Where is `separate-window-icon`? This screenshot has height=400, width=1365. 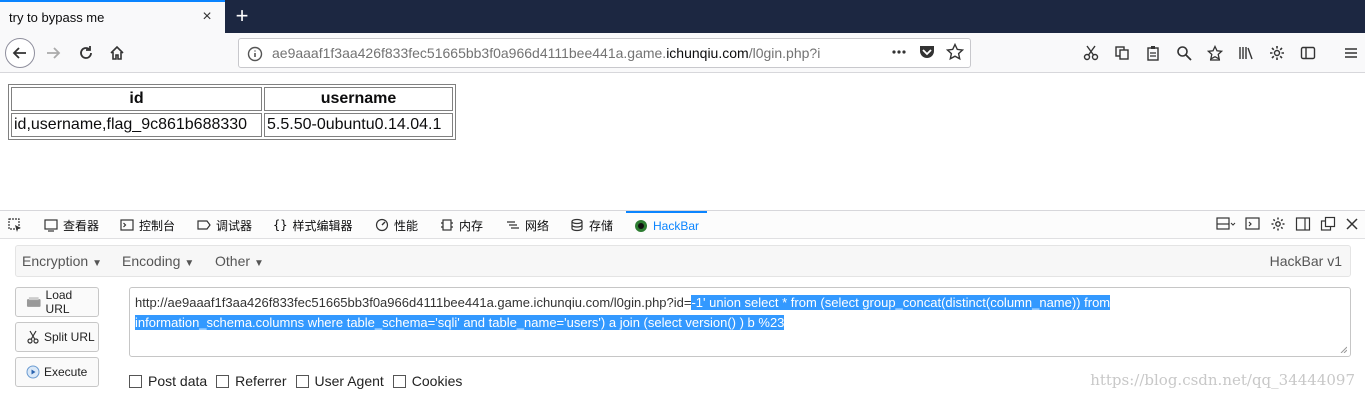
separate-window-icon is located at coordinates (1328, 224).